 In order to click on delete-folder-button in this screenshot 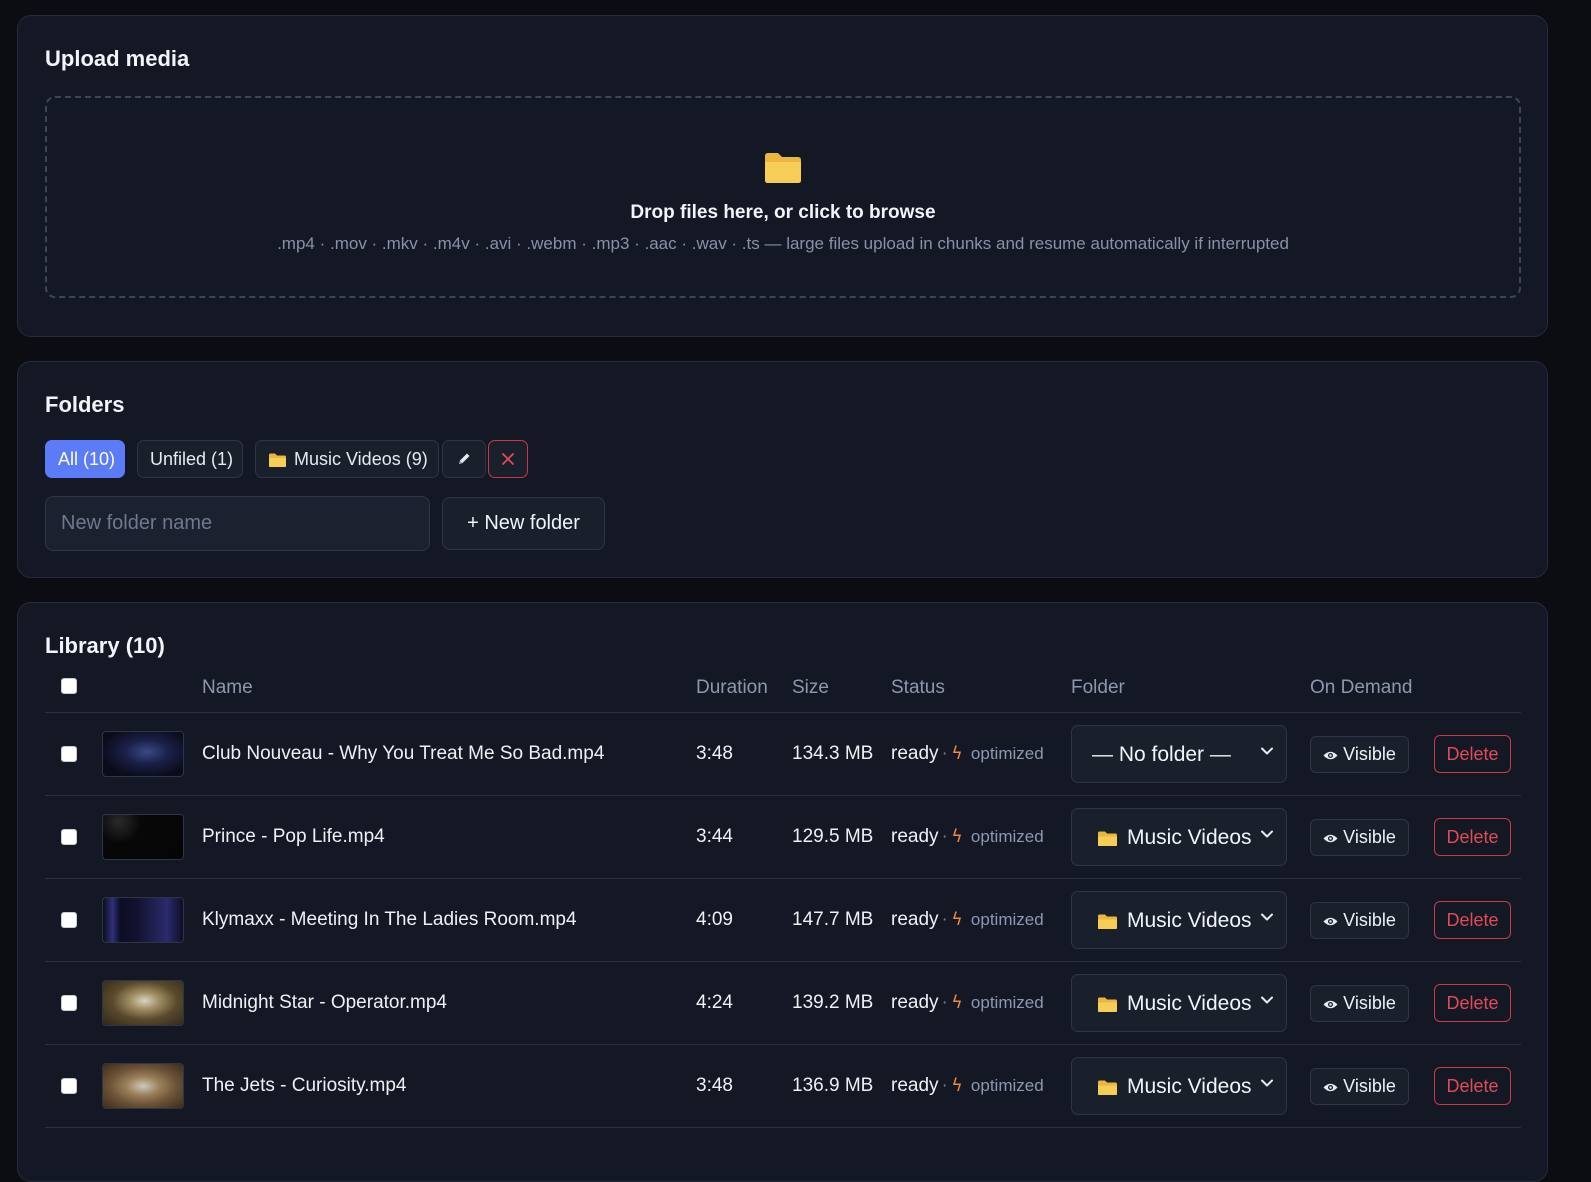, I will do `click(508, 459)`.